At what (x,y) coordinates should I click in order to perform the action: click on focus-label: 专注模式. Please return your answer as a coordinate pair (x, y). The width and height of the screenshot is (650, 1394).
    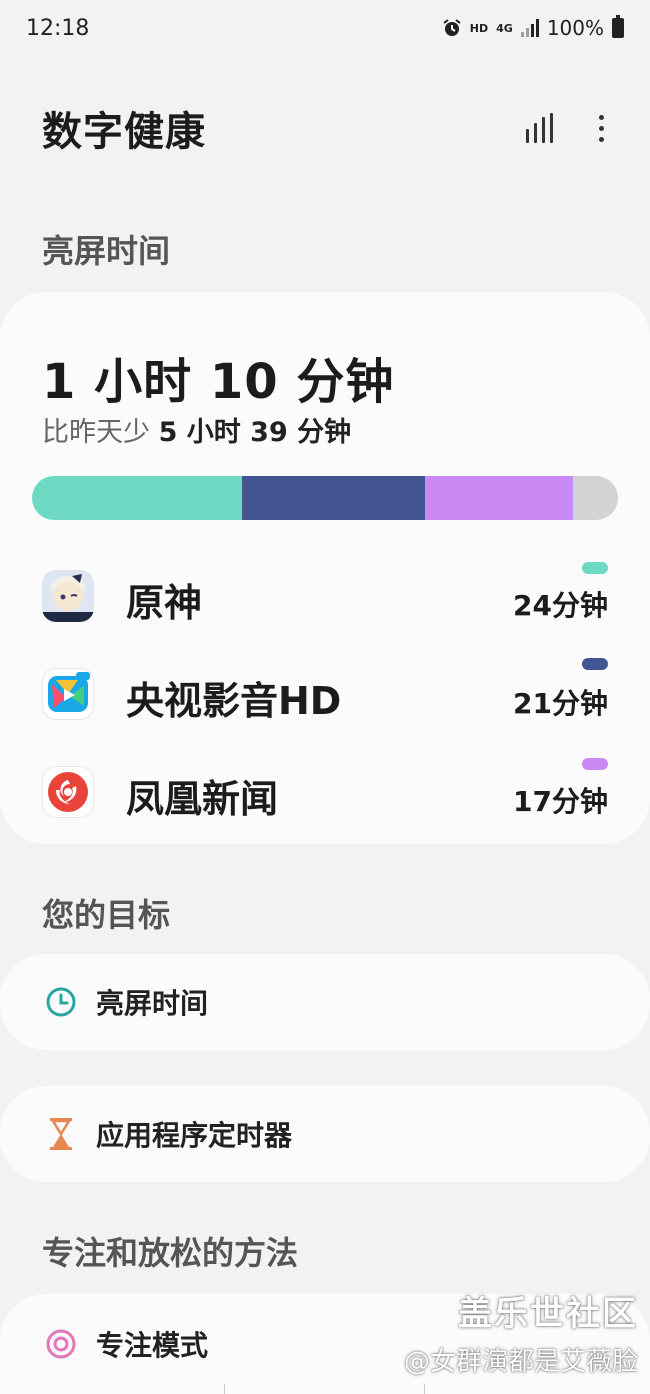
    Looking at the image, I should click on (152, 1345).